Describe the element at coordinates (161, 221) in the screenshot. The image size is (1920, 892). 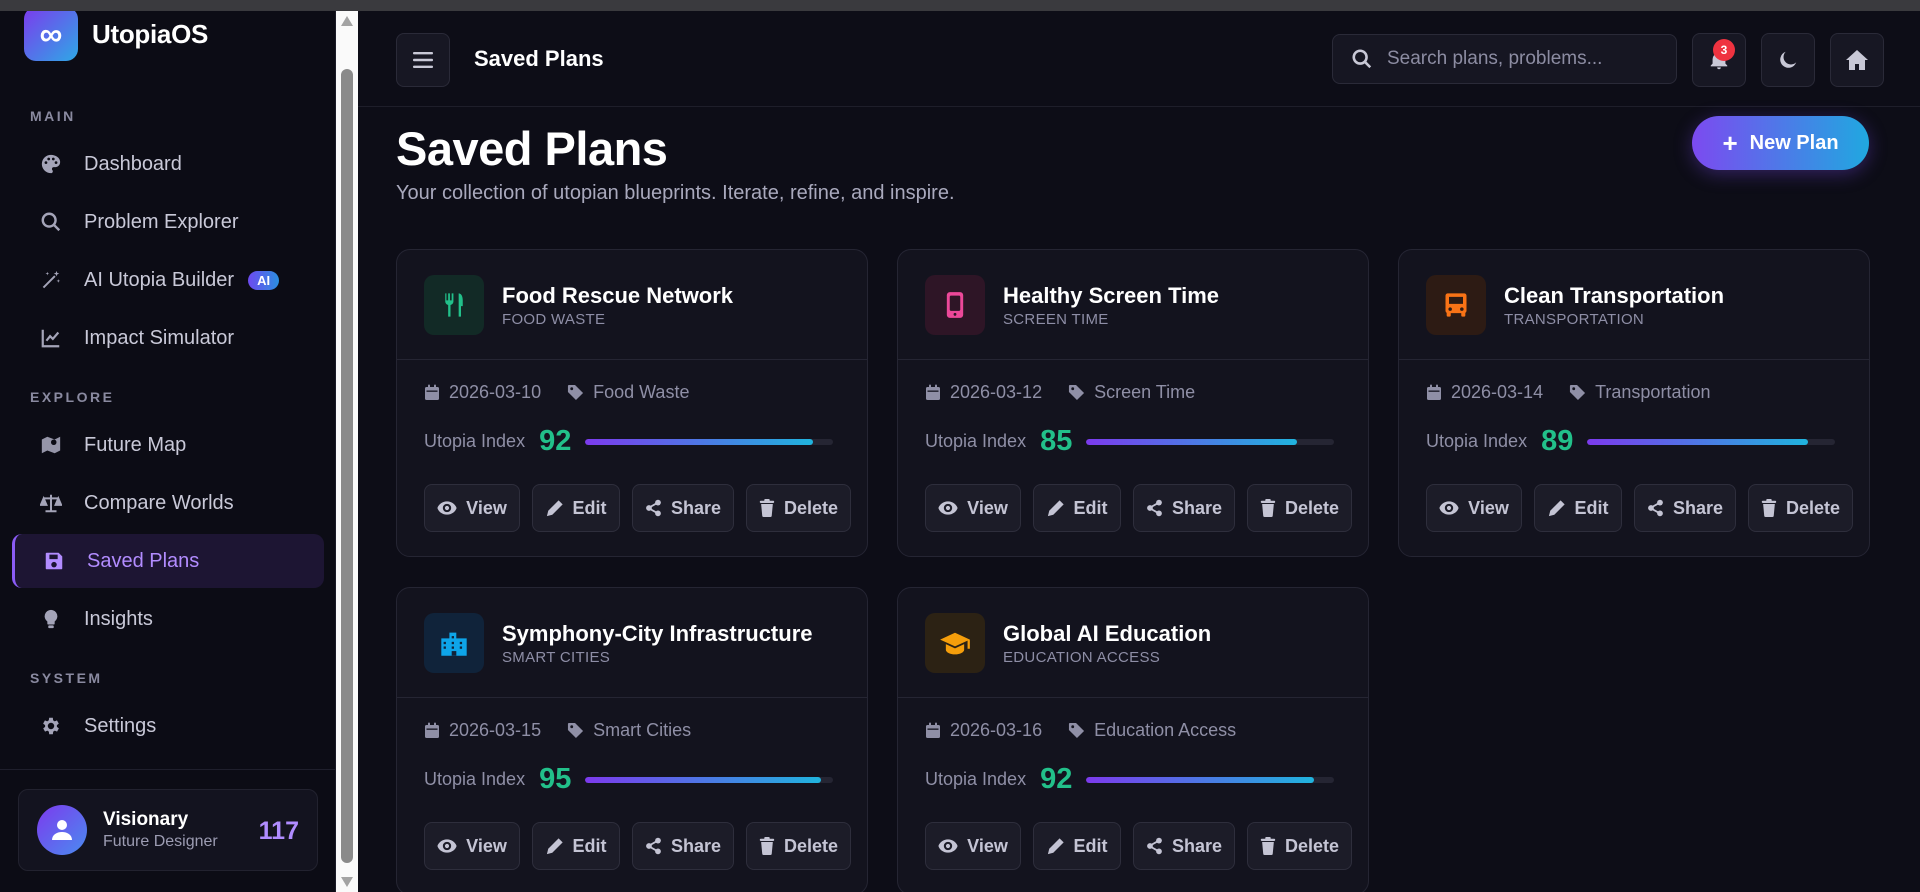
I see `sidebar-item-label: Problem Explorer` at that location.